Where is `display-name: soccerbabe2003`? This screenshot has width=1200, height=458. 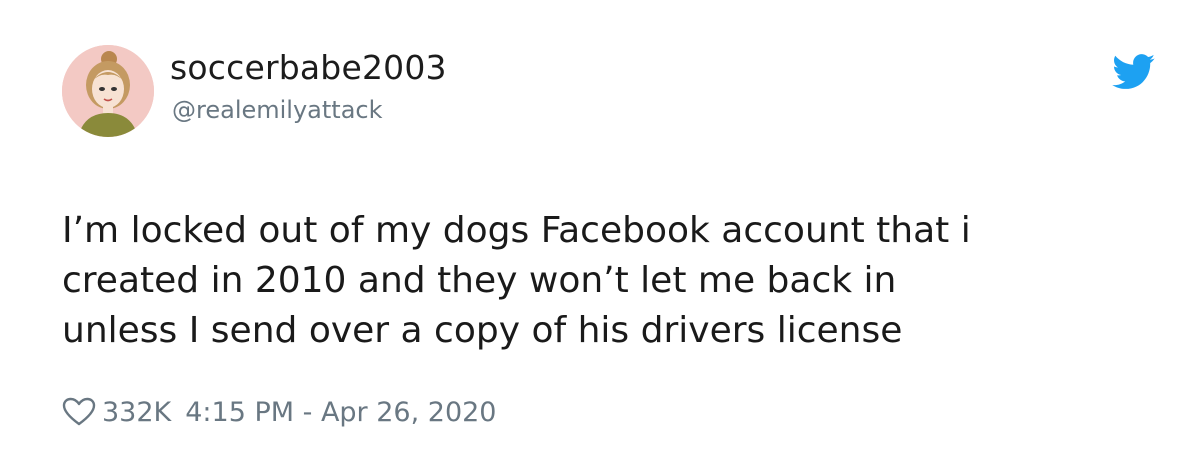
display-name: soccerbabe2003 is located at coordinates (308, 67).